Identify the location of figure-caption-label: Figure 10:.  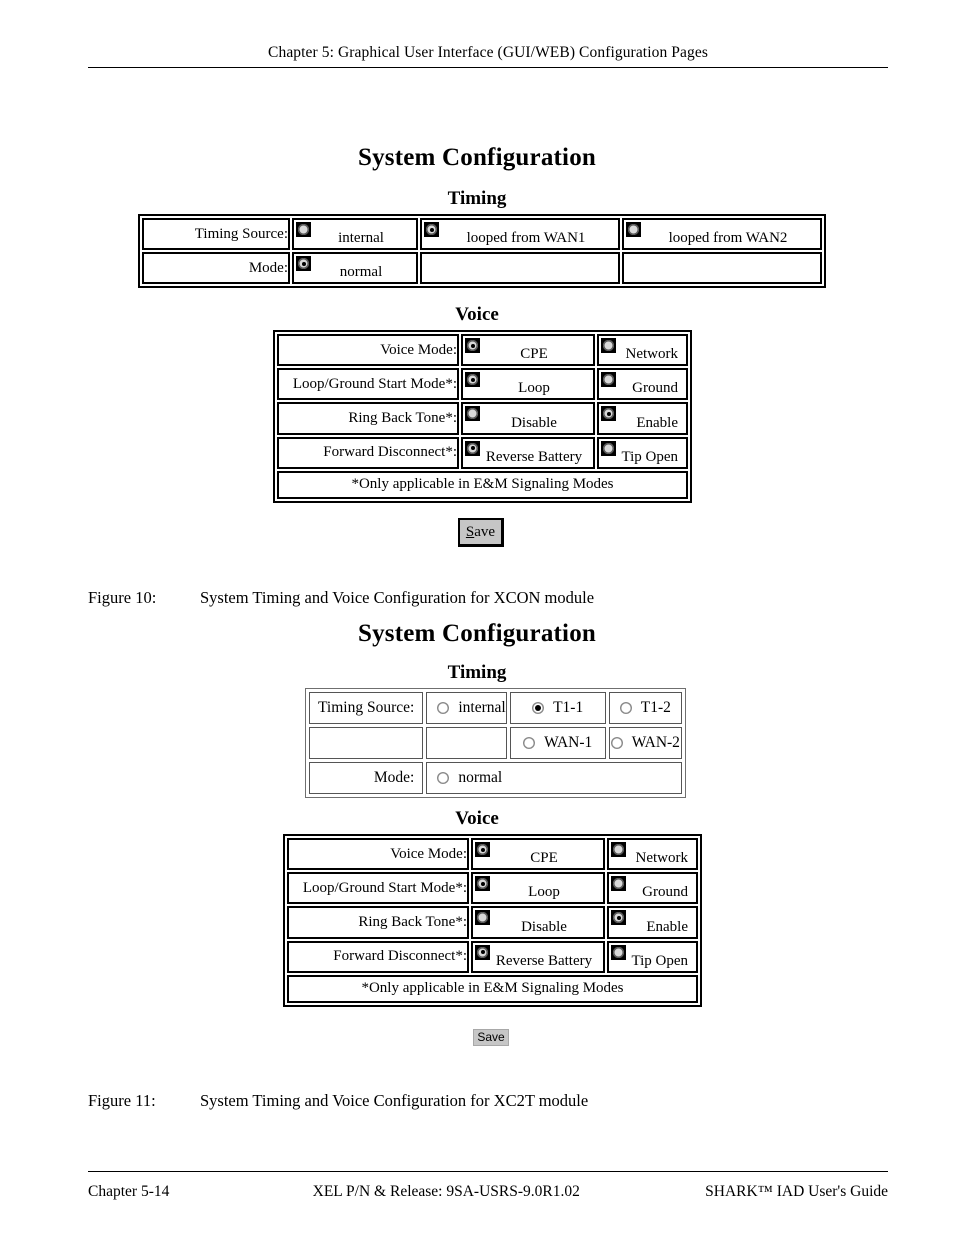
(122, 597).